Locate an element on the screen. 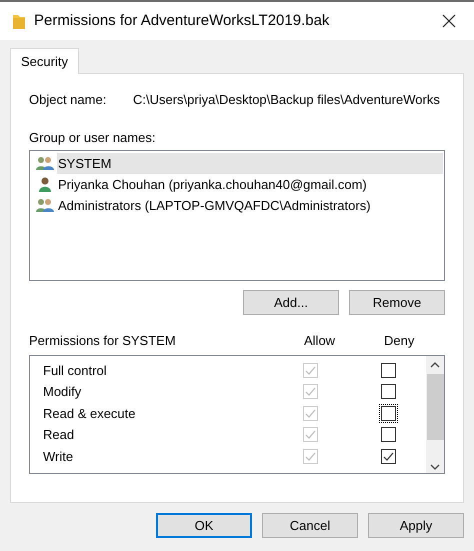  permission-name: Modify is located at coordinates (62, 392).